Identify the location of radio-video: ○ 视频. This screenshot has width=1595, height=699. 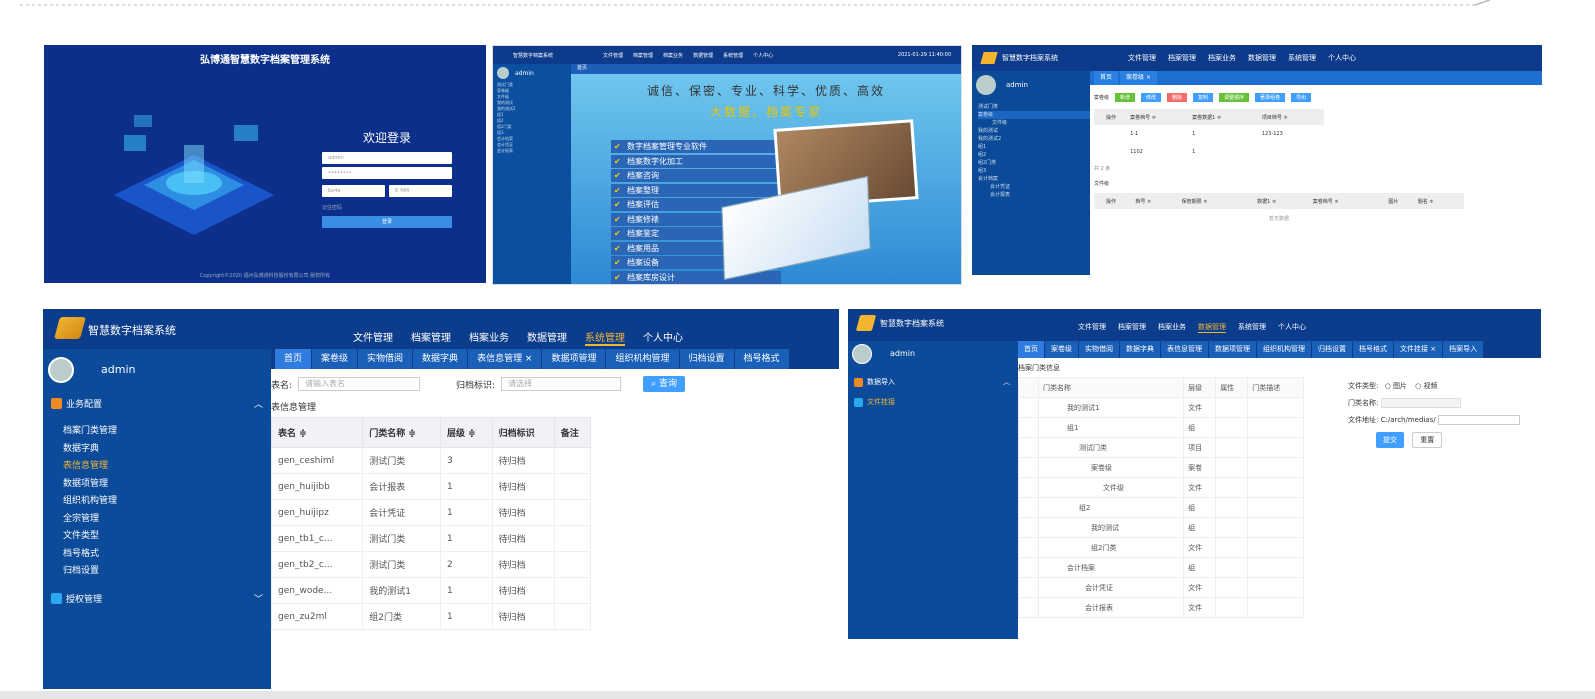
(1426, 386).